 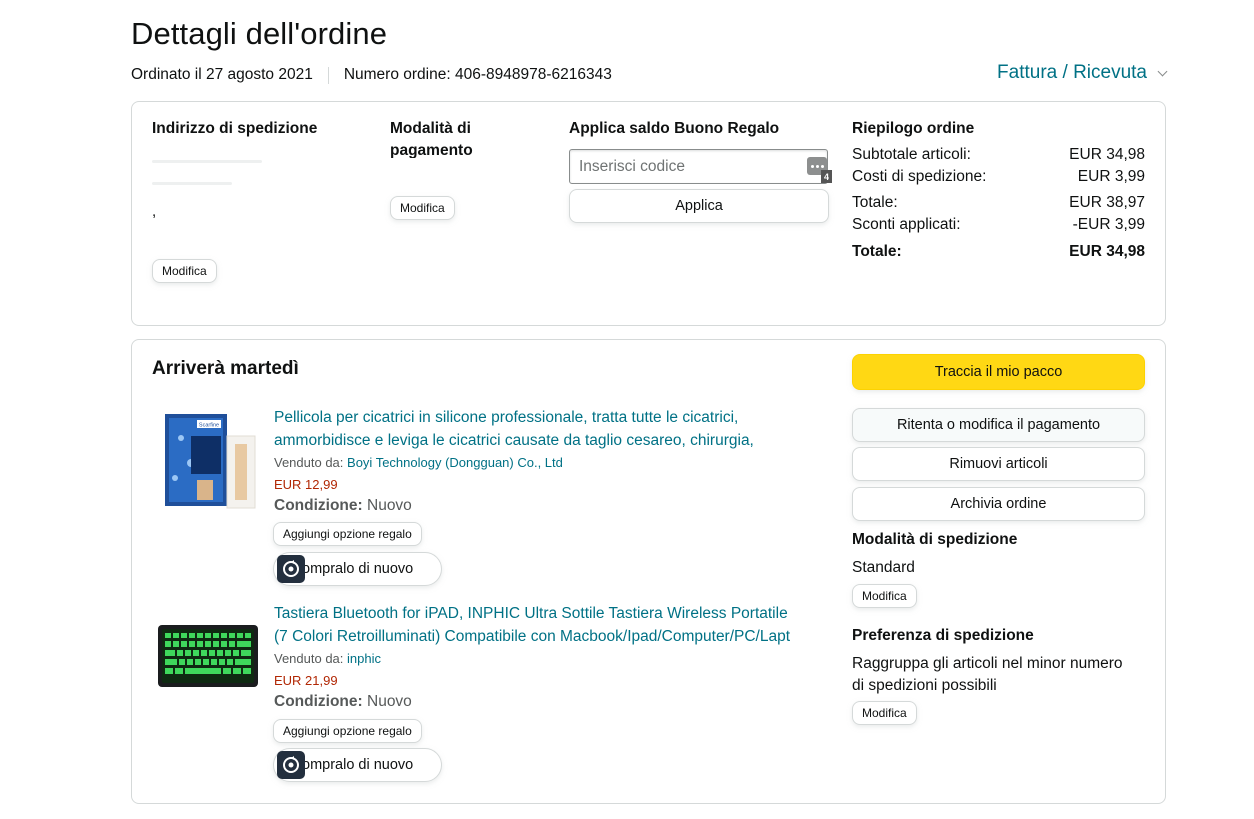 I want to click on shipping-method-heading: Modalità di spedizione, so click(x=935, y=539).